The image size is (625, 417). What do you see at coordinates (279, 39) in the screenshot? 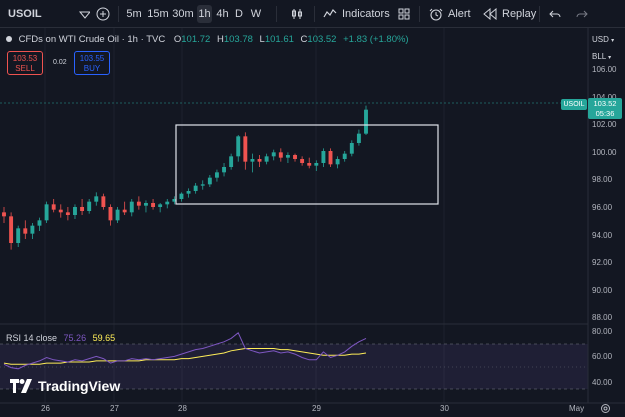
I see `low-value: 101.61` at bounding box center [279, 39].